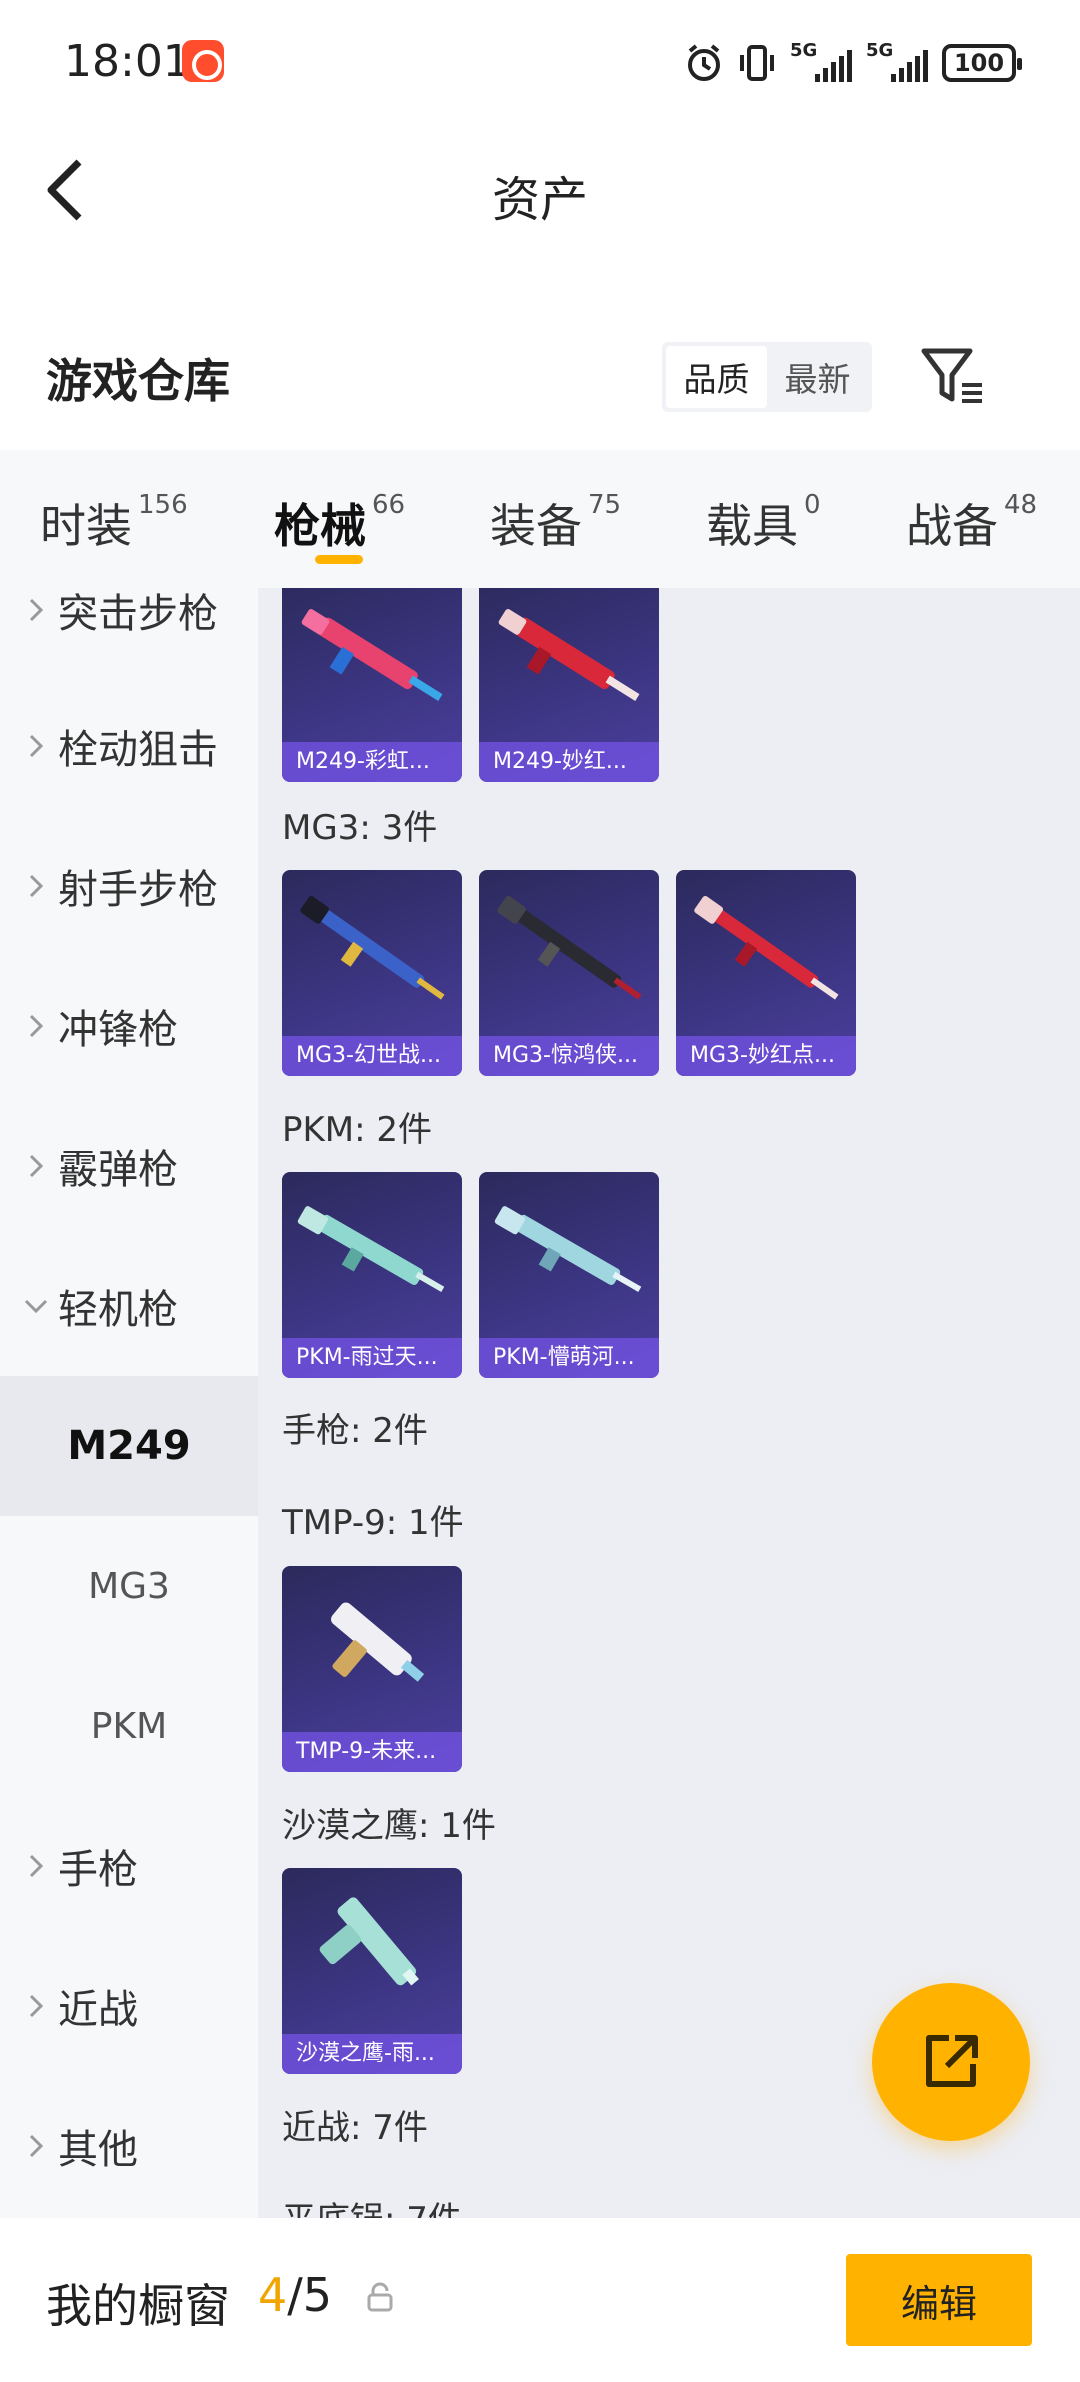 The image size is (1080, 2382). I want to click on tmp9-future-weapon-image, so click(378, 1642).